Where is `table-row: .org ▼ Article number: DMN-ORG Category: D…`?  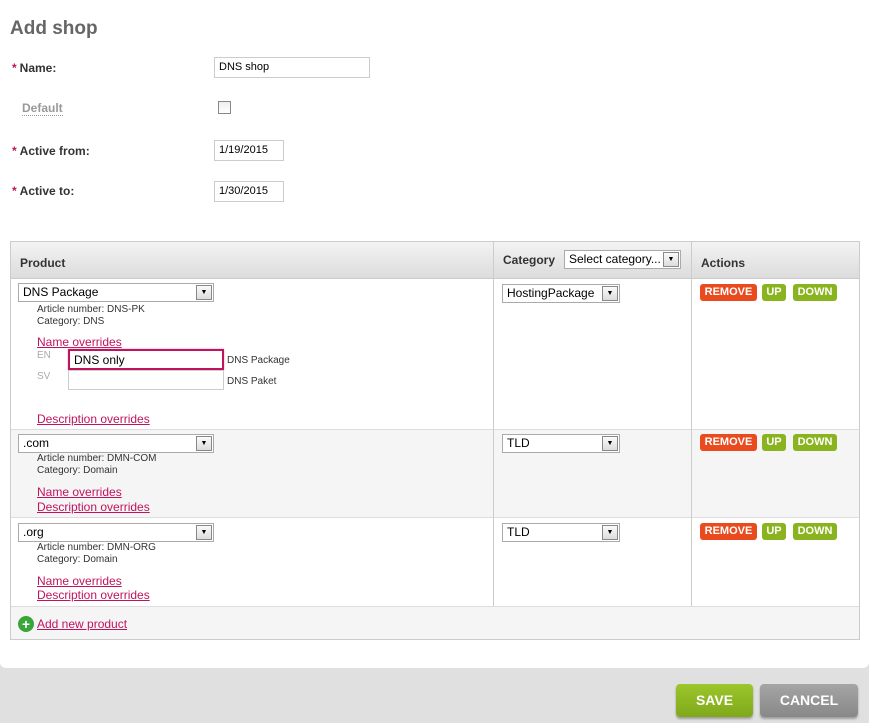 table-row: .org ▼ Article number: DMN-ORG Category: D… is located at coordinates (435, 562).